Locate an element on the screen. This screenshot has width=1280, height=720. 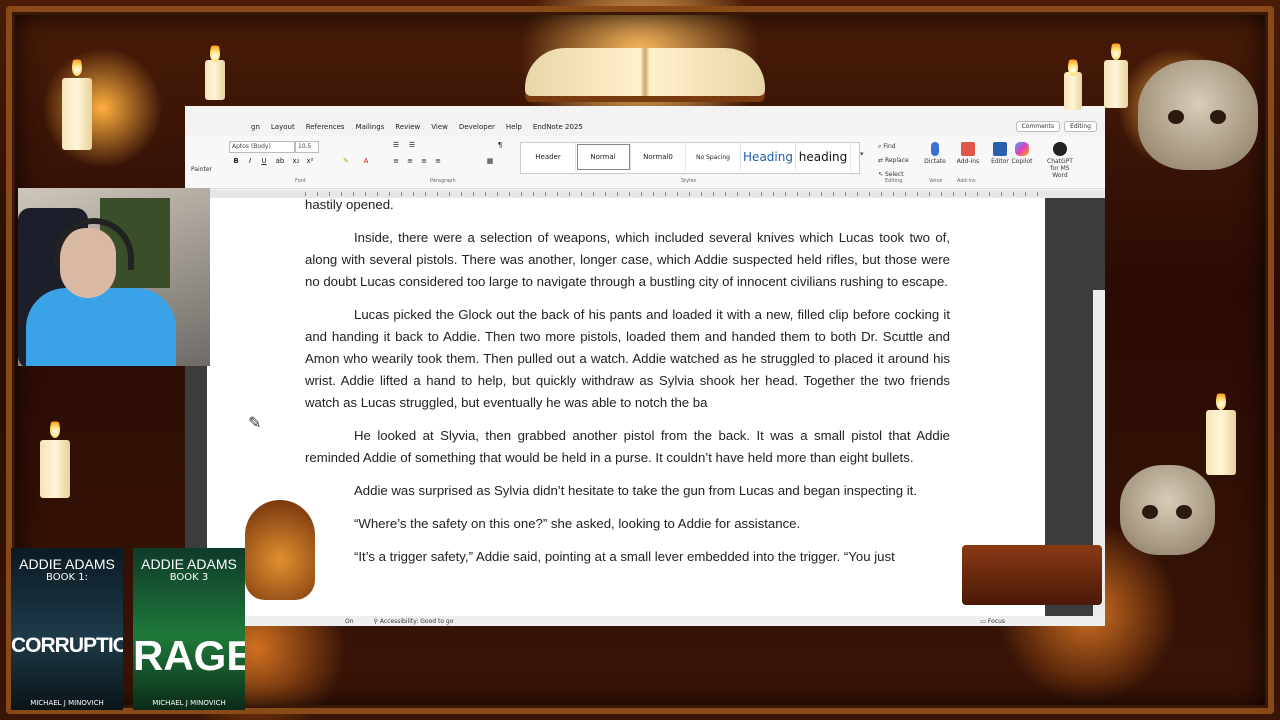
style-heading-lower: heading is located at coordinates (823, 157).